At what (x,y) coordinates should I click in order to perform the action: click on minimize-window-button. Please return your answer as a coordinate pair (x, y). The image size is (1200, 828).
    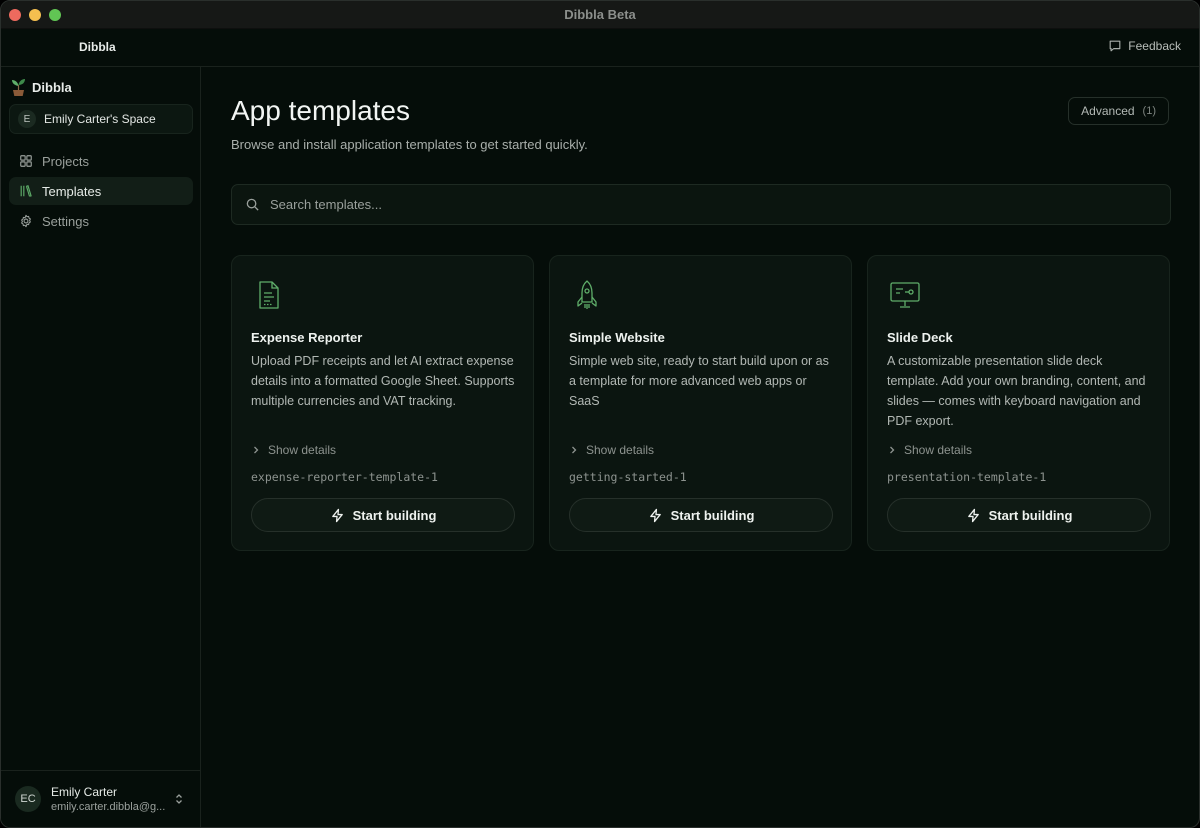
    Looking at the image, I should click on (35, 15).